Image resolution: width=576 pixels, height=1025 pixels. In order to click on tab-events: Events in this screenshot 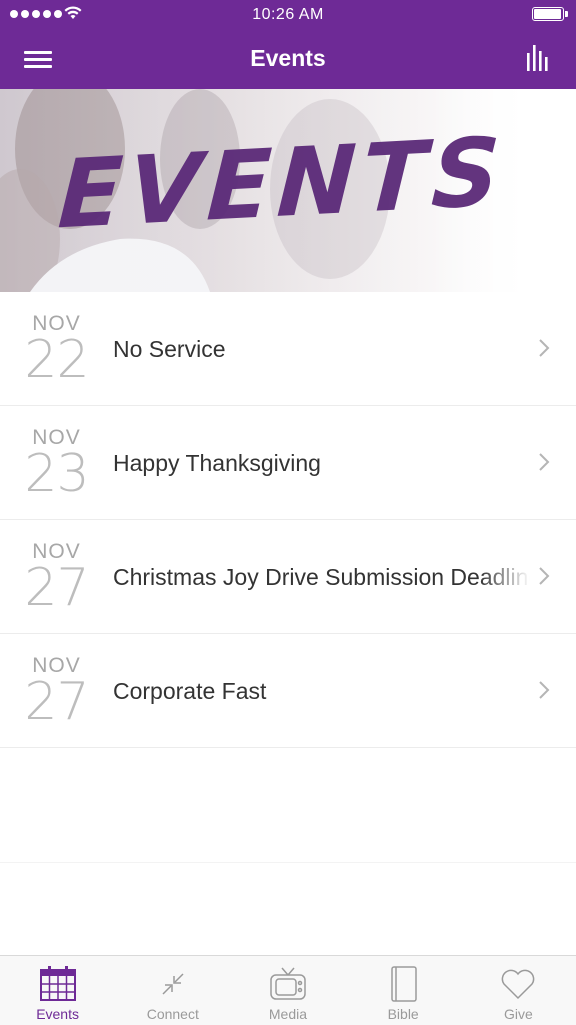, I will do `click(57, 990)`.